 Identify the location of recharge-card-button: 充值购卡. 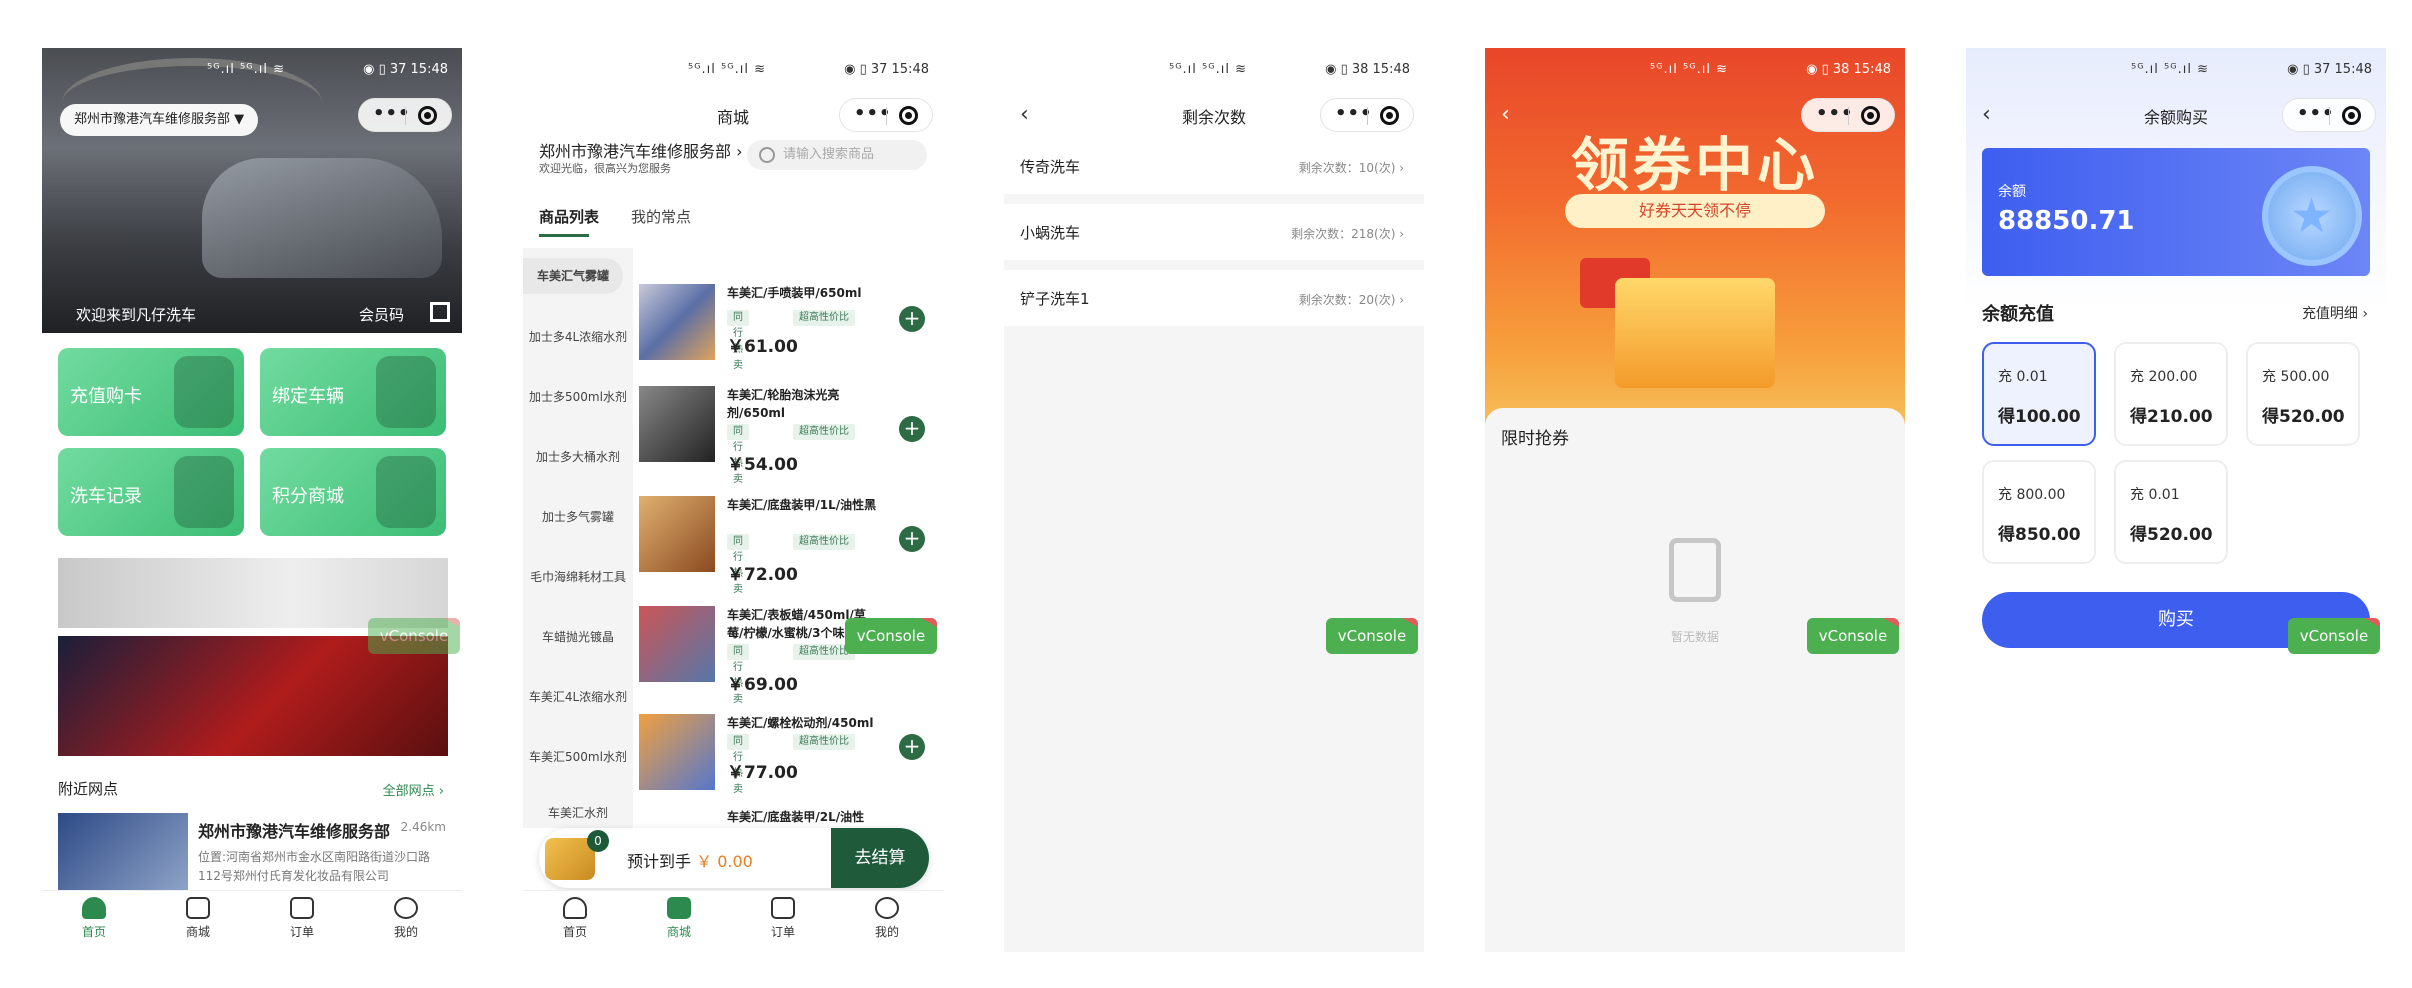
(151, 392).